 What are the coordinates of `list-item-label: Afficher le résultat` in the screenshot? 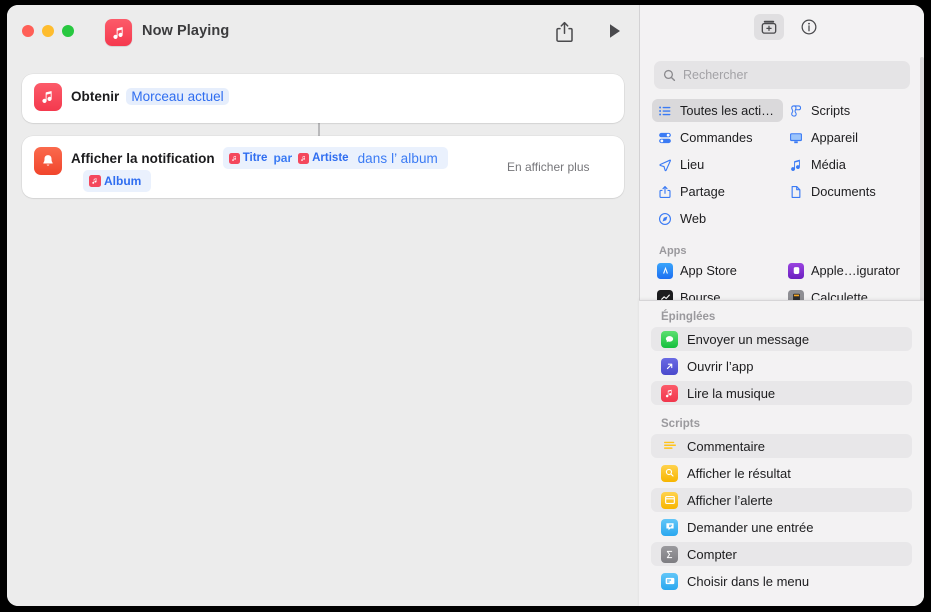 It's located at (739, 473).